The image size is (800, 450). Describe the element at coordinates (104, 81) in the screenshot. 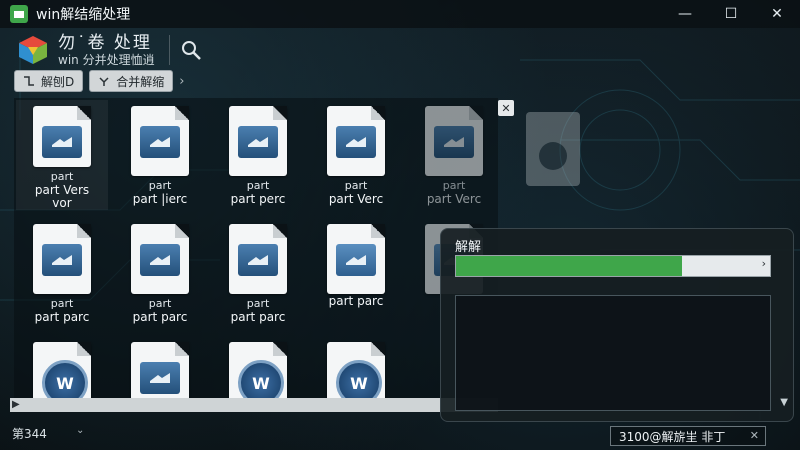

I see `merge-icon` at that location.